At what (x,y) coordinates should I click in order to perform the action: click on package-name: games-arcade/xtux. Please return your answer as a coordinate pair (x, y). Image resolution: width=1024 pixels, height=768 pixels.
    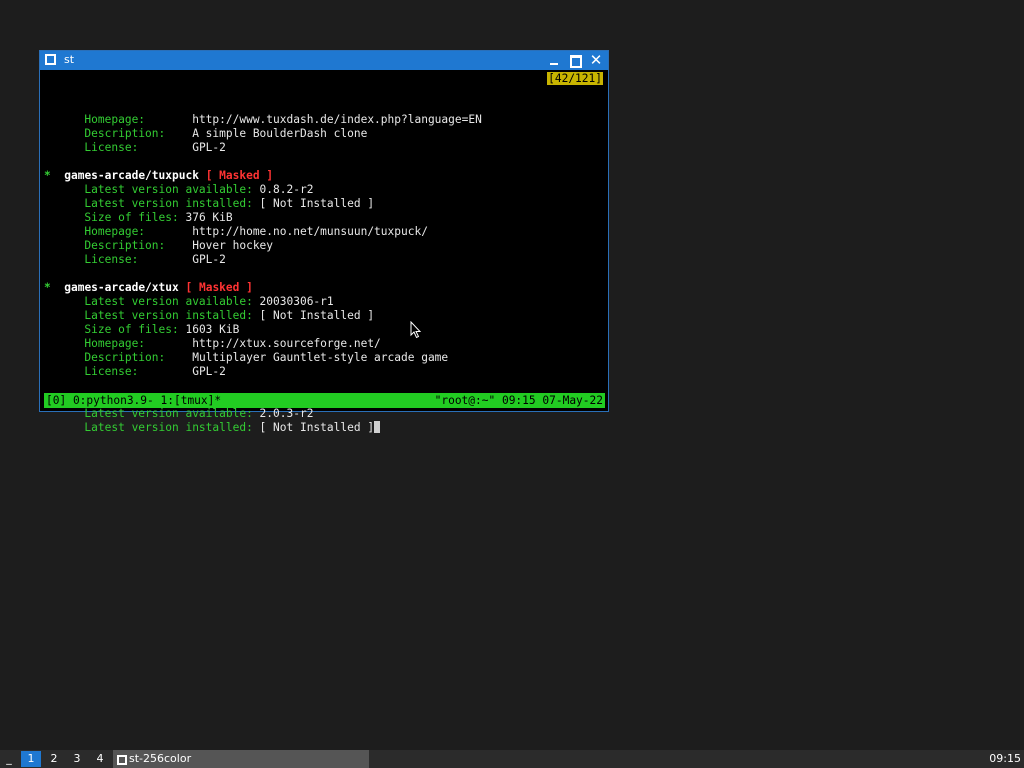
    Looking at the image, I should click on (121, 287).